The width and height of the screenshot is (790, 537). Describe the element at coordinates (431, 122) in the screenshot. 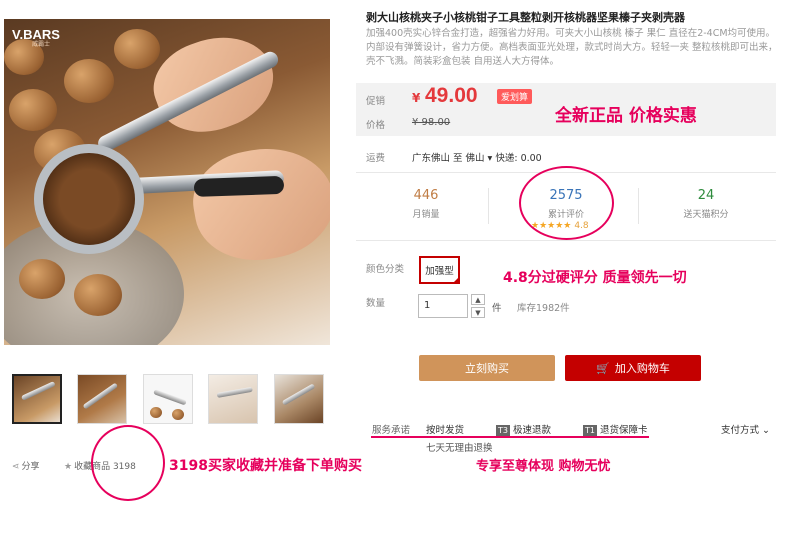

I see `orig-price: ¥ 98.00` at that location.